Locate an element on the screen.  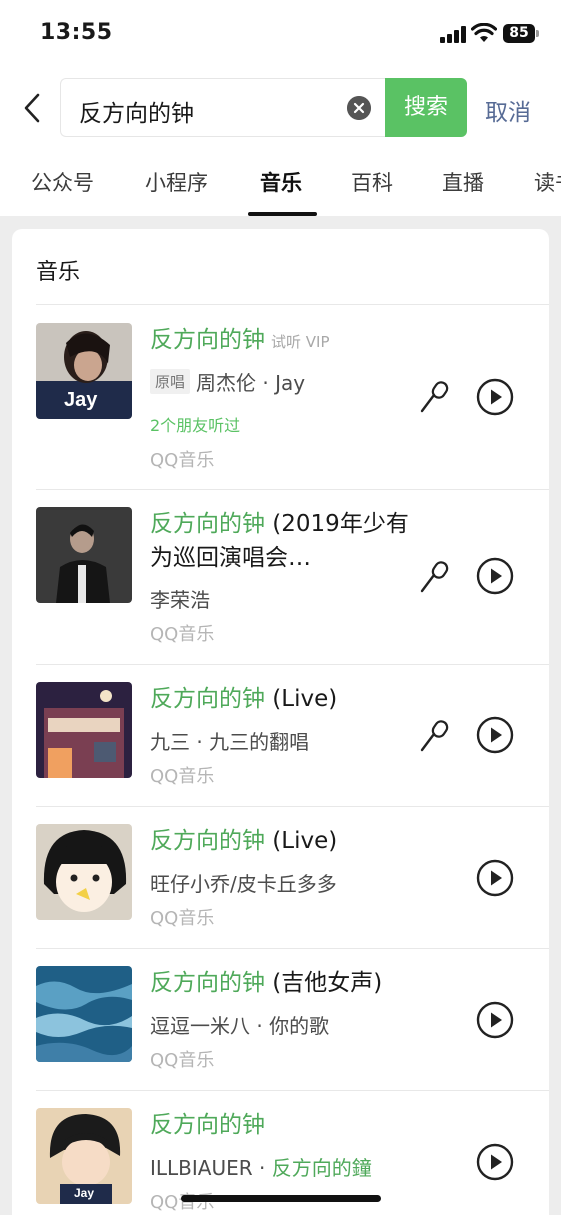
active-tab-indicator is located at coordinates (282, 214).